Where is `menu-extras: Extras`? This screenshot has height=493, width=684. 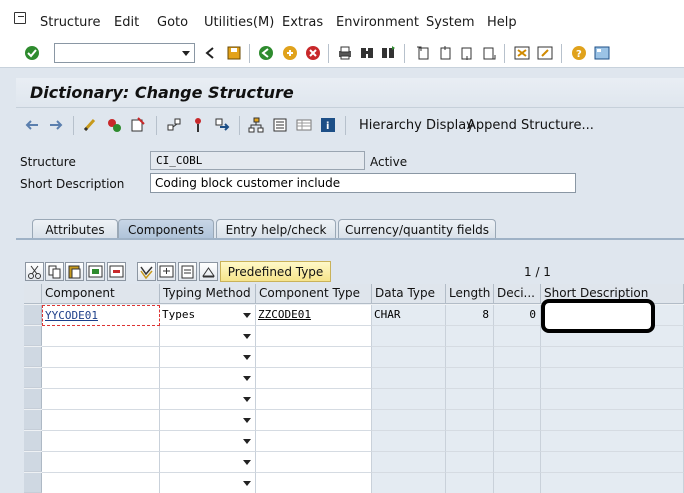
menu-extras: Extras is located at coordinates (302, 22).